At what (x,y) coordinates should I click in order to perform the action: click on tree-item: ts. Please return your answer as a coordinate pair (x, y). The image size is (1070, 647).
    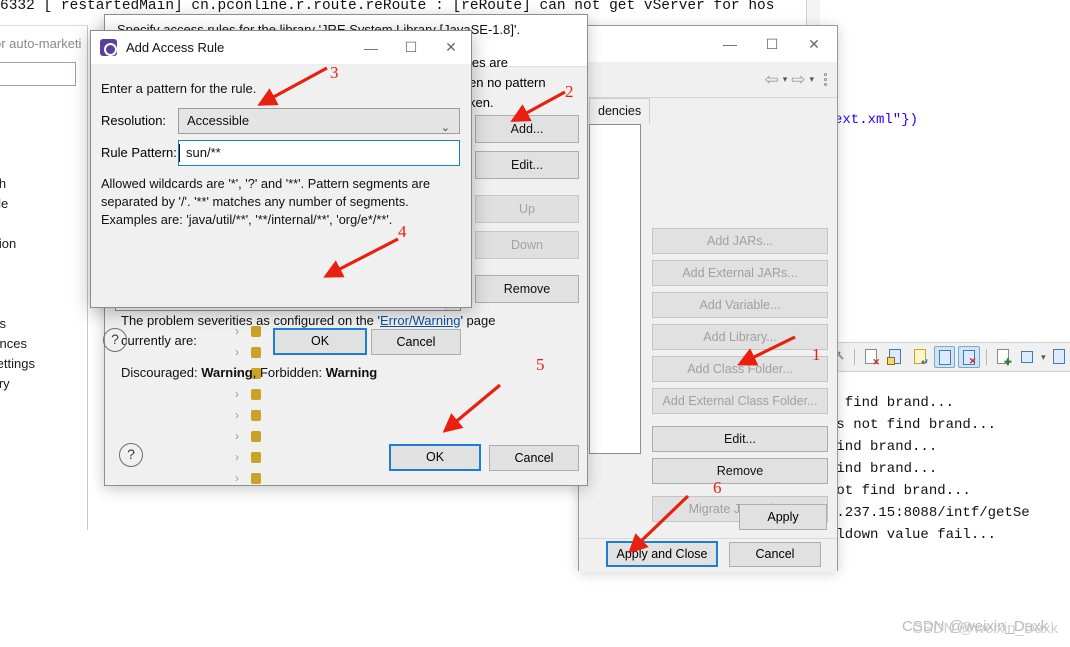
    Looking at the image, I should click on (48, 304).